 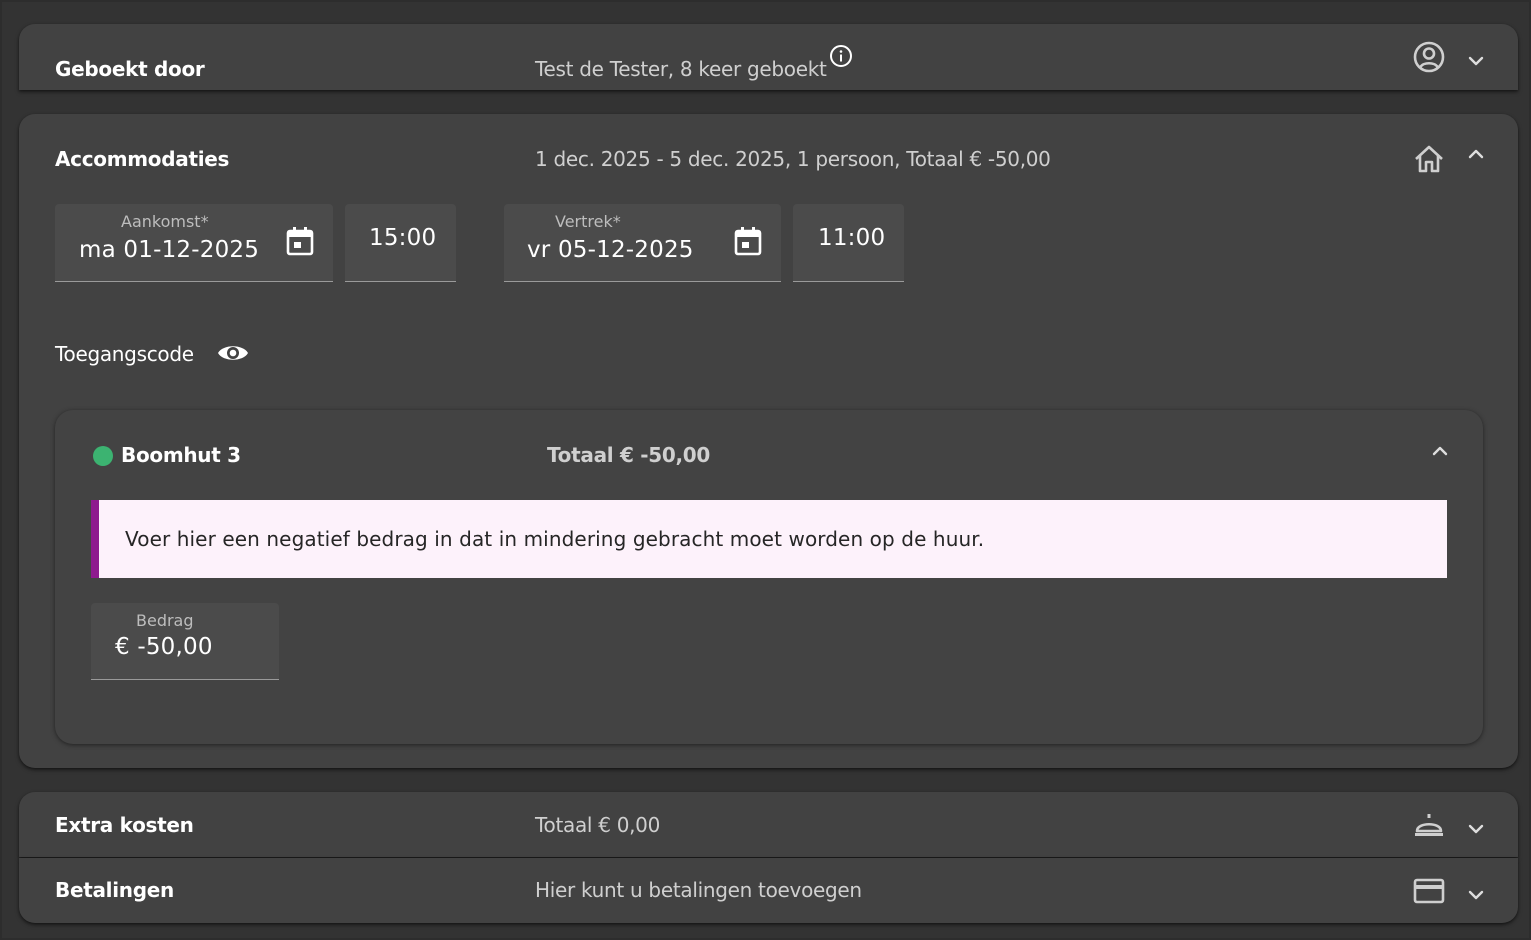 I want to click on accommodations-title: Accommodaties, so click(x=142, y=159).